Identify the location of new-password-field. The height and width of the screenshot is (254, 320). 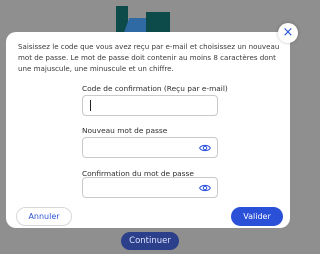
(150, 147).